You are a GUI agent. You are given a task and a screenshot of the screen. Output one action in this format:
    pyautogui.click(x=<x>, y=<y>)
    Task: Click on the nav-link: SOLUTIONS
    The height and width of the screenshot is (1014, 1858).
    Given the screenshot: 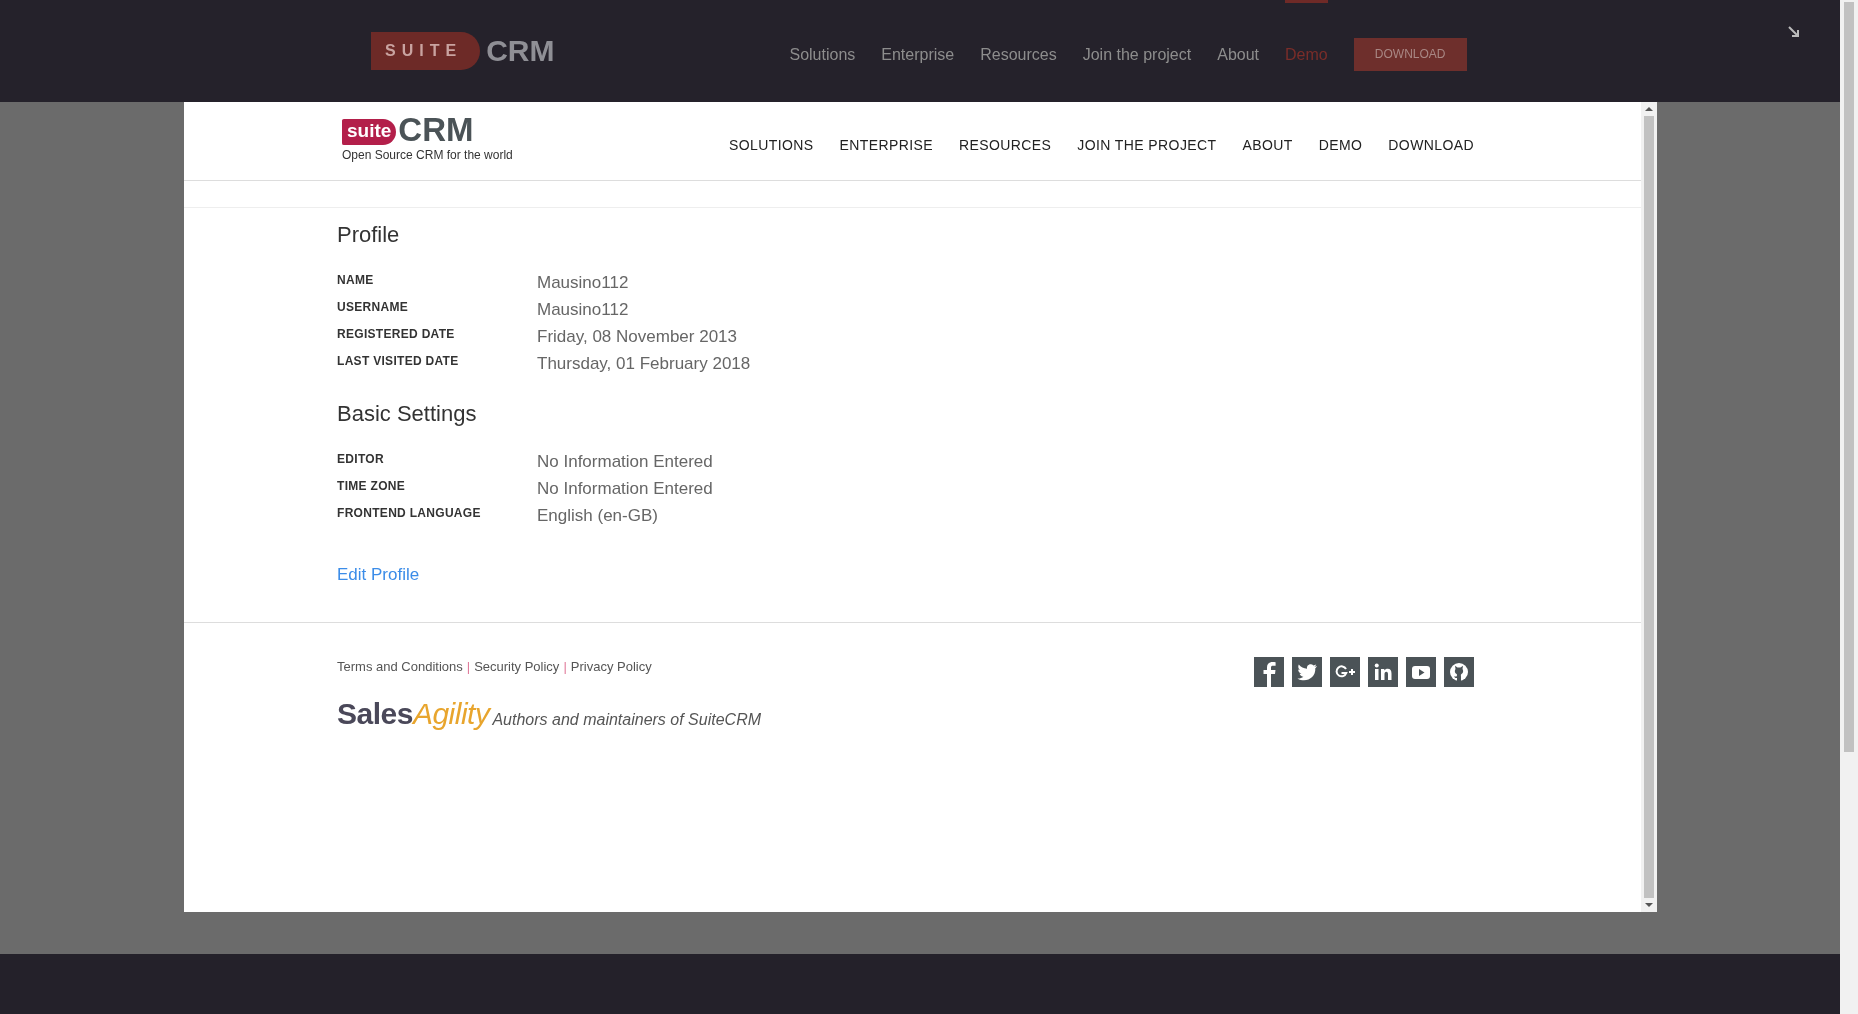 What is the action you would take?
    pyautogui.click(x=771, y=145)
    